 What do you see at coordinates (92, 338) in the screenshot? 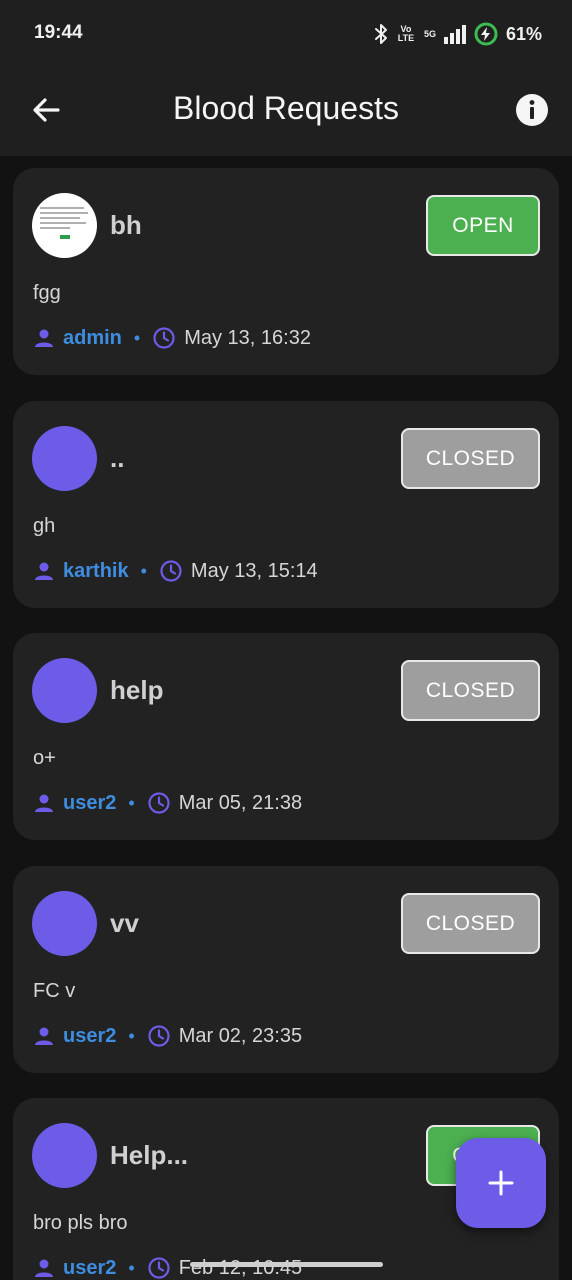
I see `request-user: admin` at bounding box center [92, 338].